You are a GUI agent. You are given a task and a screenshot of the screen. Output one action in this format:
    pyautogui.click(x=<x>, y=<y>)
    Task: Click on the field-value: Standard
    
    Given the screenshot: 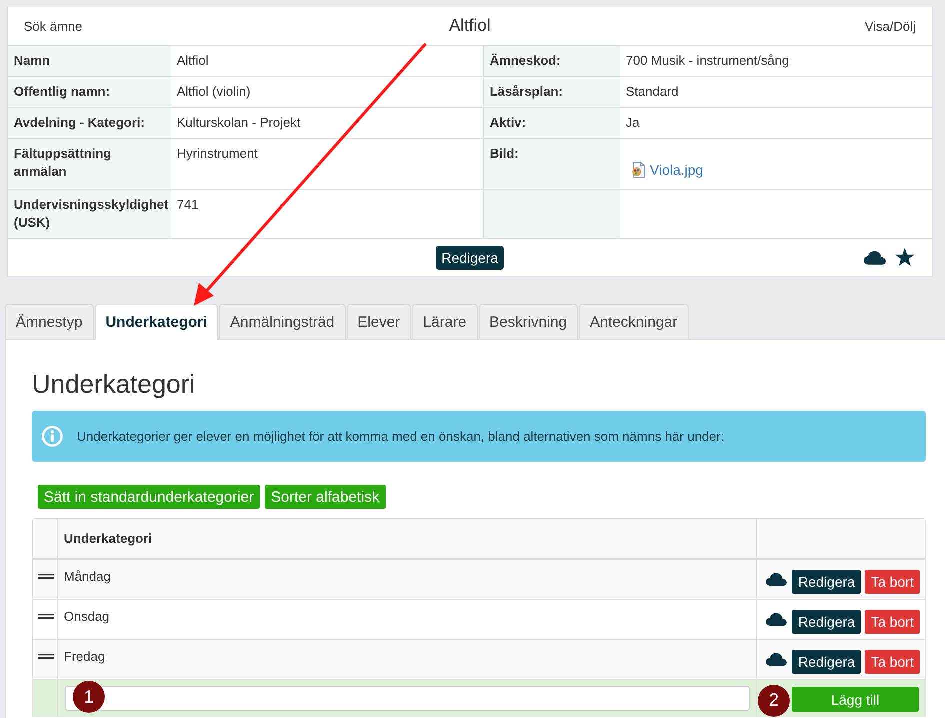 What is the action you would take?
    pyautogui.click(x=776, y=92)
    